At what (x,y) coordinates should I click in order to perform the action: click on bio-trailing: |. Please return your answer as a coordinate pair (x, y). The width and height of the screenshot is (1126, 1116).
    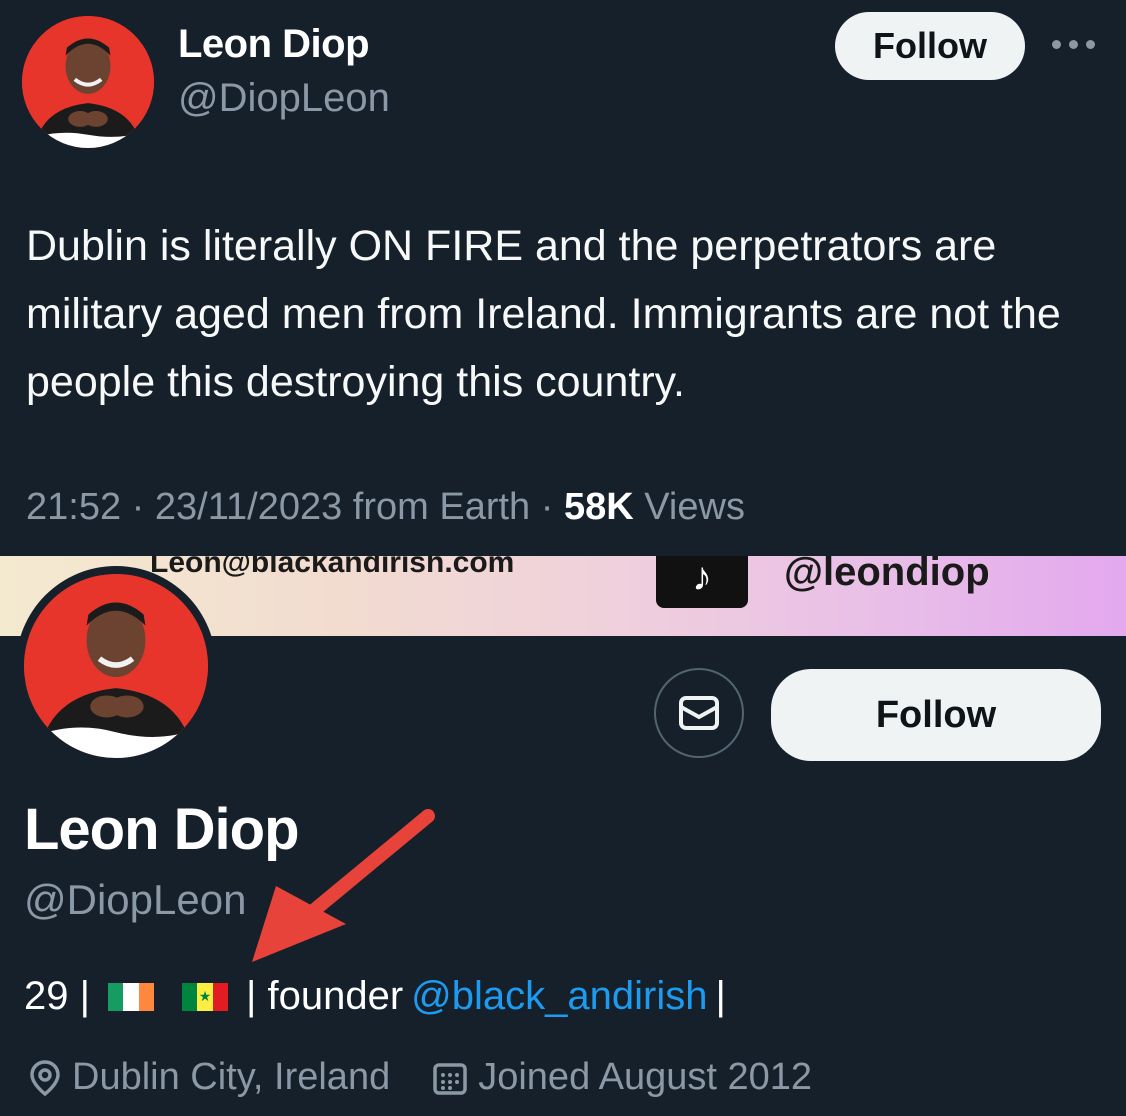
    Looking at the image, I should click on (720, 996).